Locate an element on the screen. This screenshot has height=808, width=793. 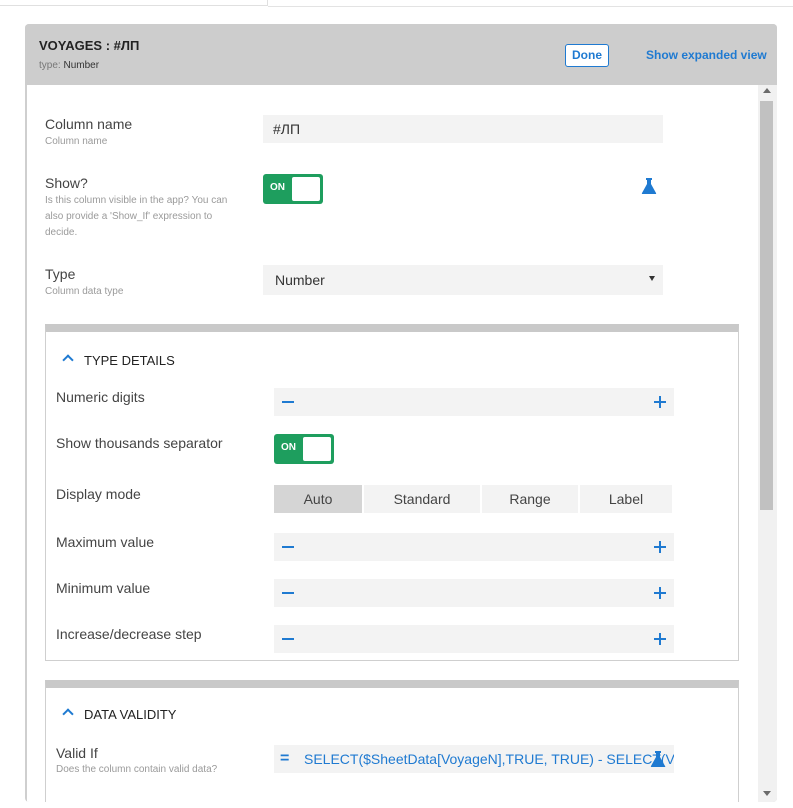
type-sublabel: Column data type is located at coordinates (84, 291).